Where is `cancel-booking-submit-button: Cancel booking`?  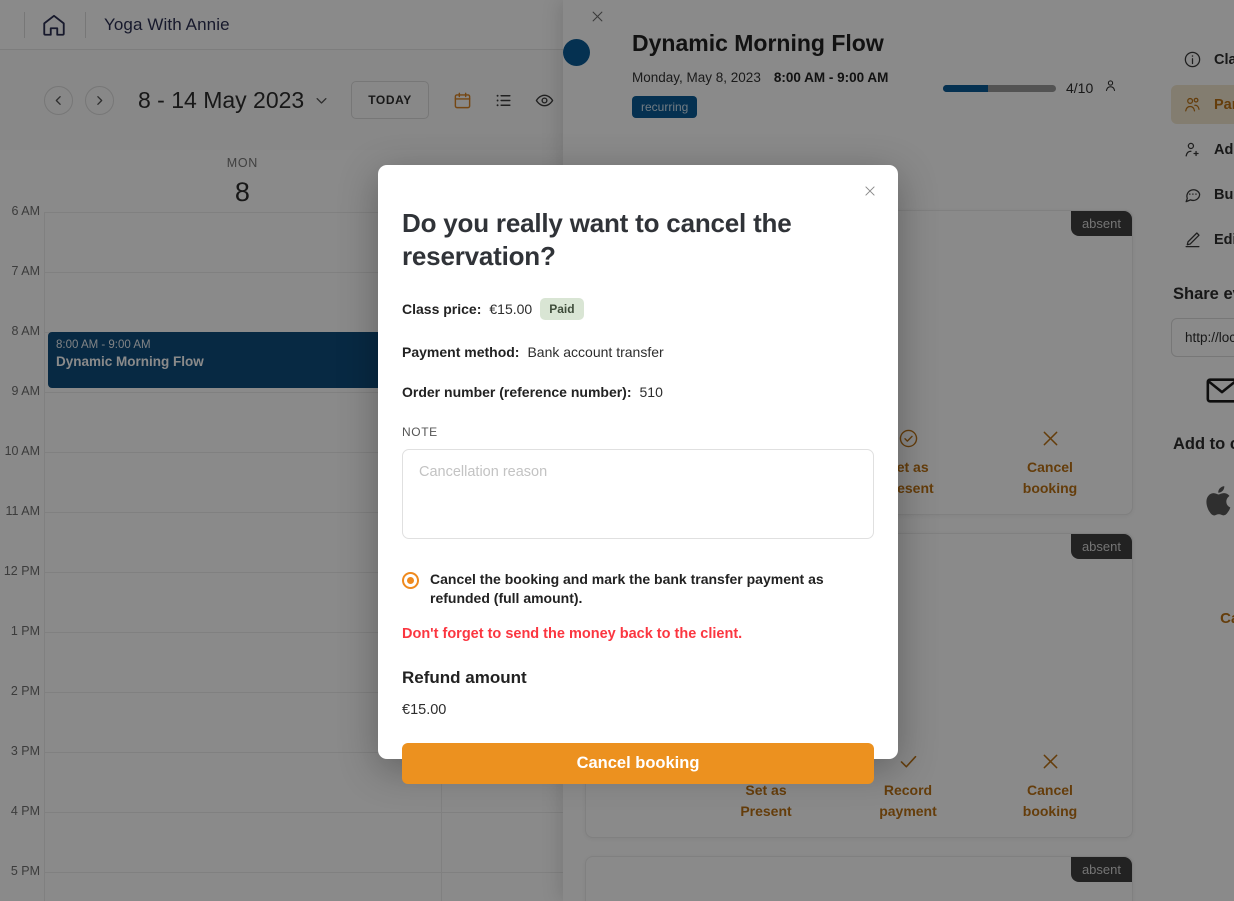
cancel-booking-submit-button: Cancel booking is located at coordinates (638, 764).